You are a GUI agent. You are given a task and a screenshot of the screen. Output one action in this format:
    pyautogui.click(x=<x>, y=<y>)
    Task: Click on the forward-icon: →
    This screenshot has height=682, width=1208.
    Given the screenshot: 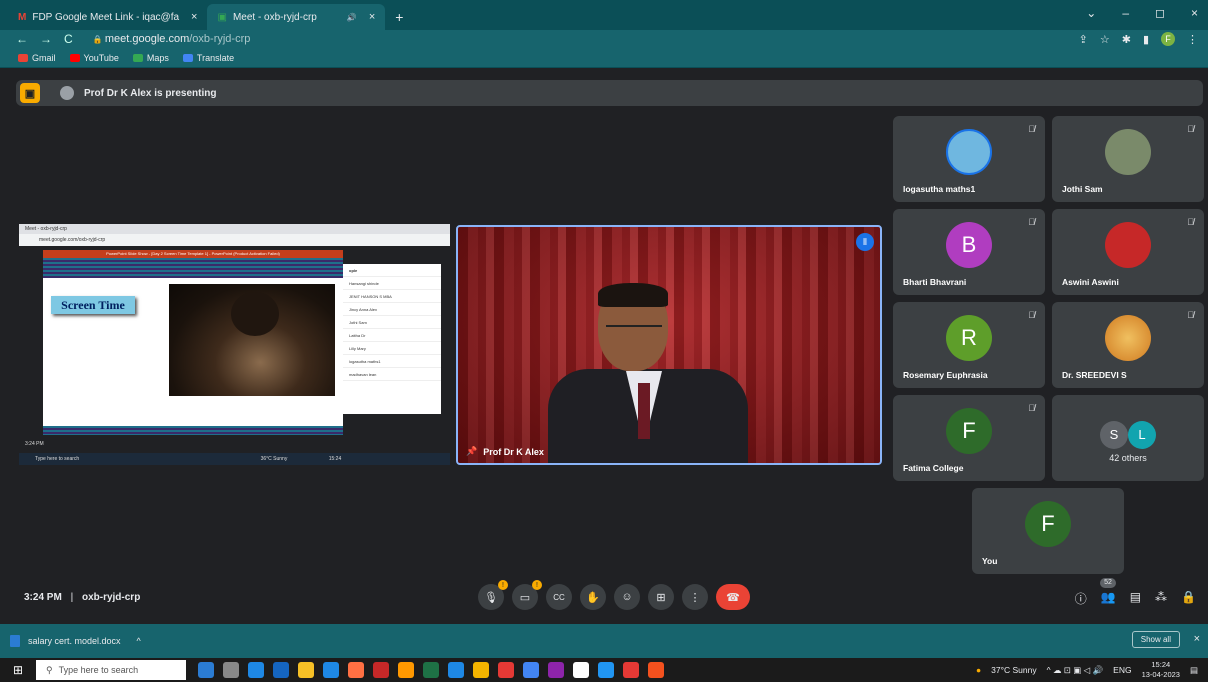 What is the action you would take?
    pyautogui.click(x=46, y=39)
    